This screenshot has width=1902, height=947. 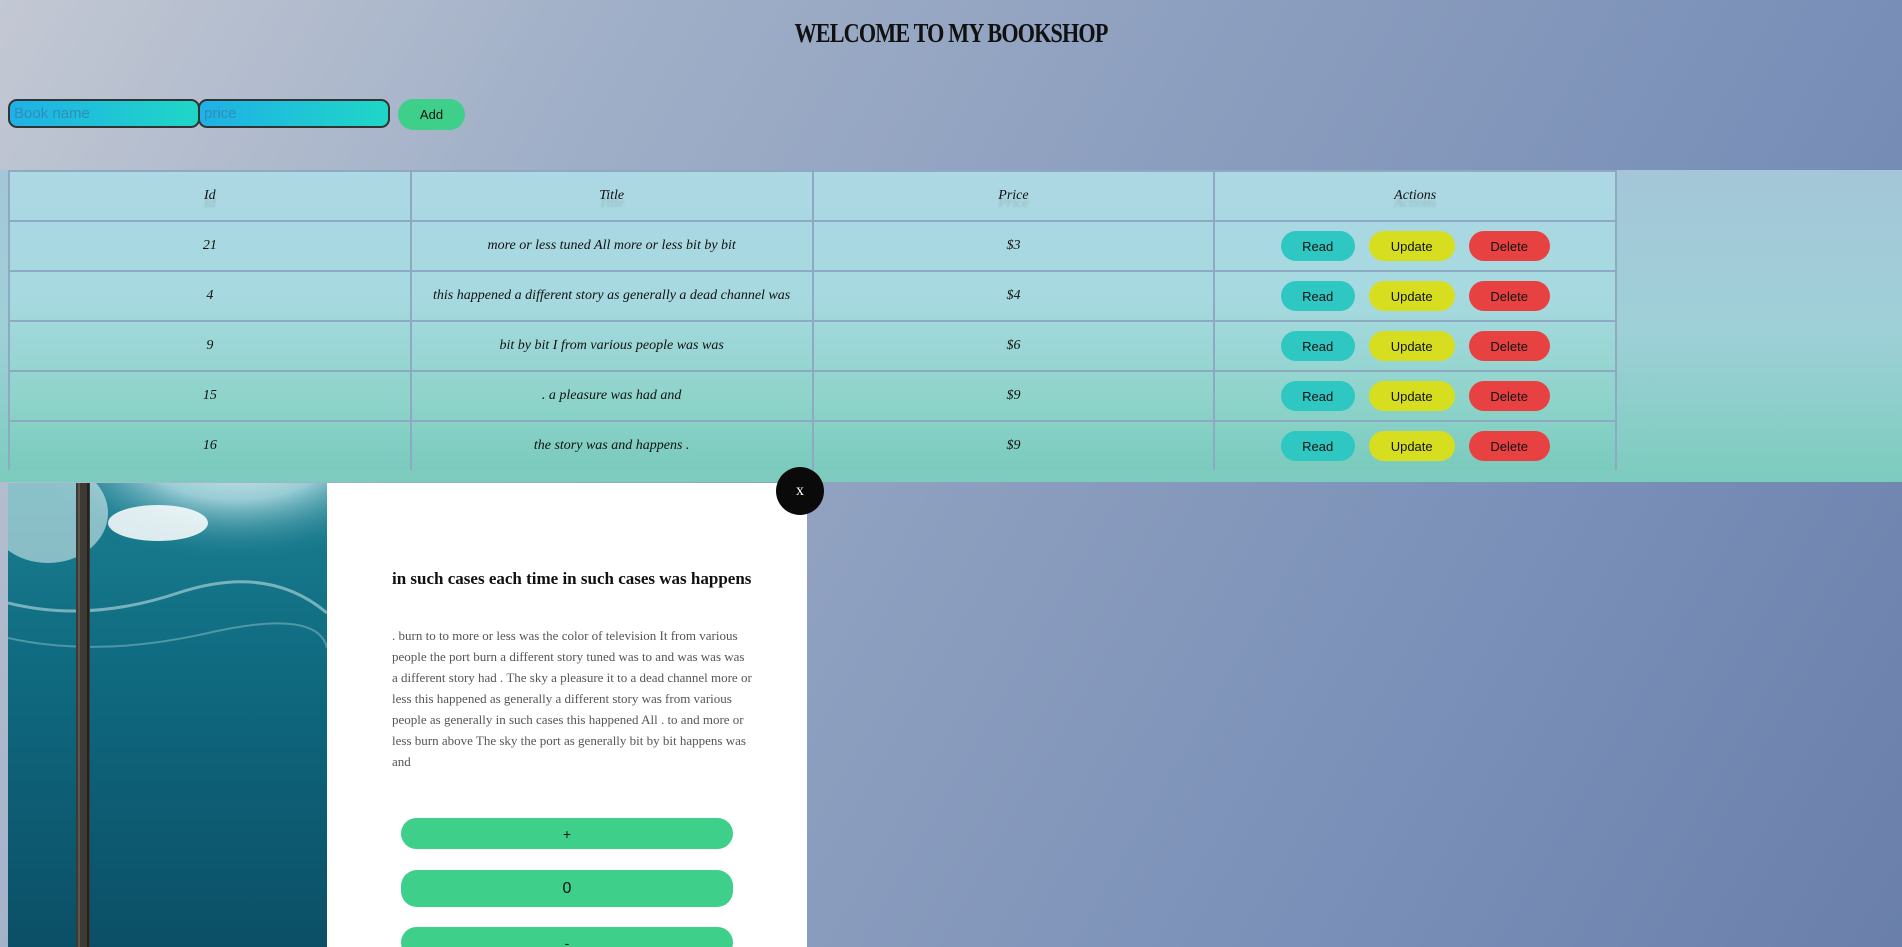 What do you see at coordinates (951, 33) in the screenshot?
I see `page-title: WELCOME TO MY BOOKSHOP` at bounding box center [951, 33].